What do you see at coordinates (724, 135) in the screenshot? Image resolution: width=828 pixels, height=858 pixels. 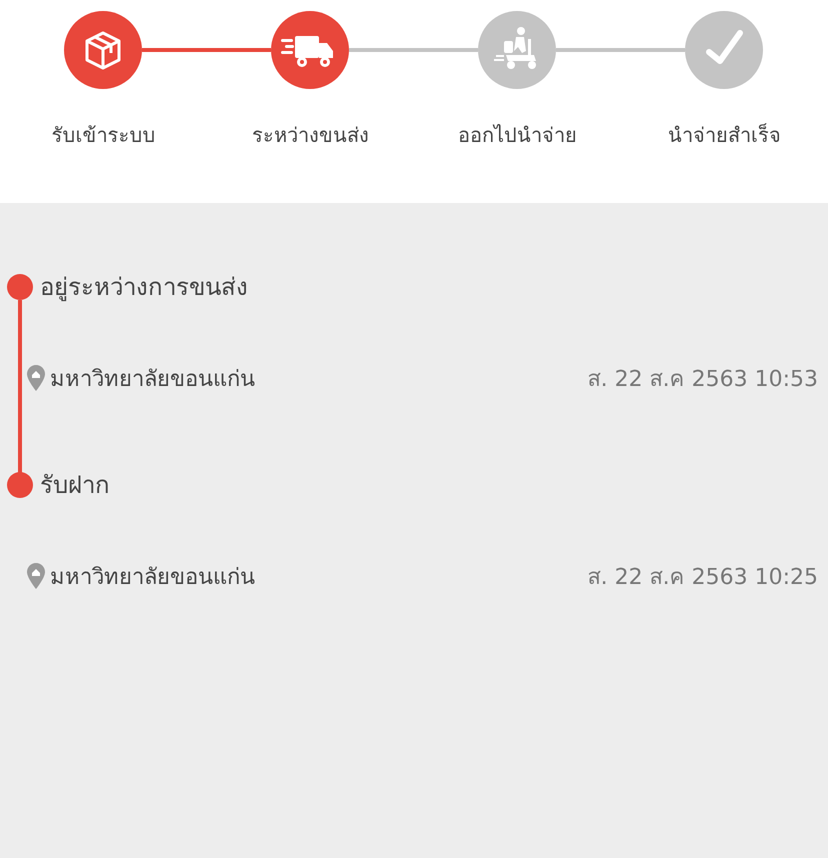 I see `step-label: นำจ่ายสำเร็จ` at bounding box center [724, 135].